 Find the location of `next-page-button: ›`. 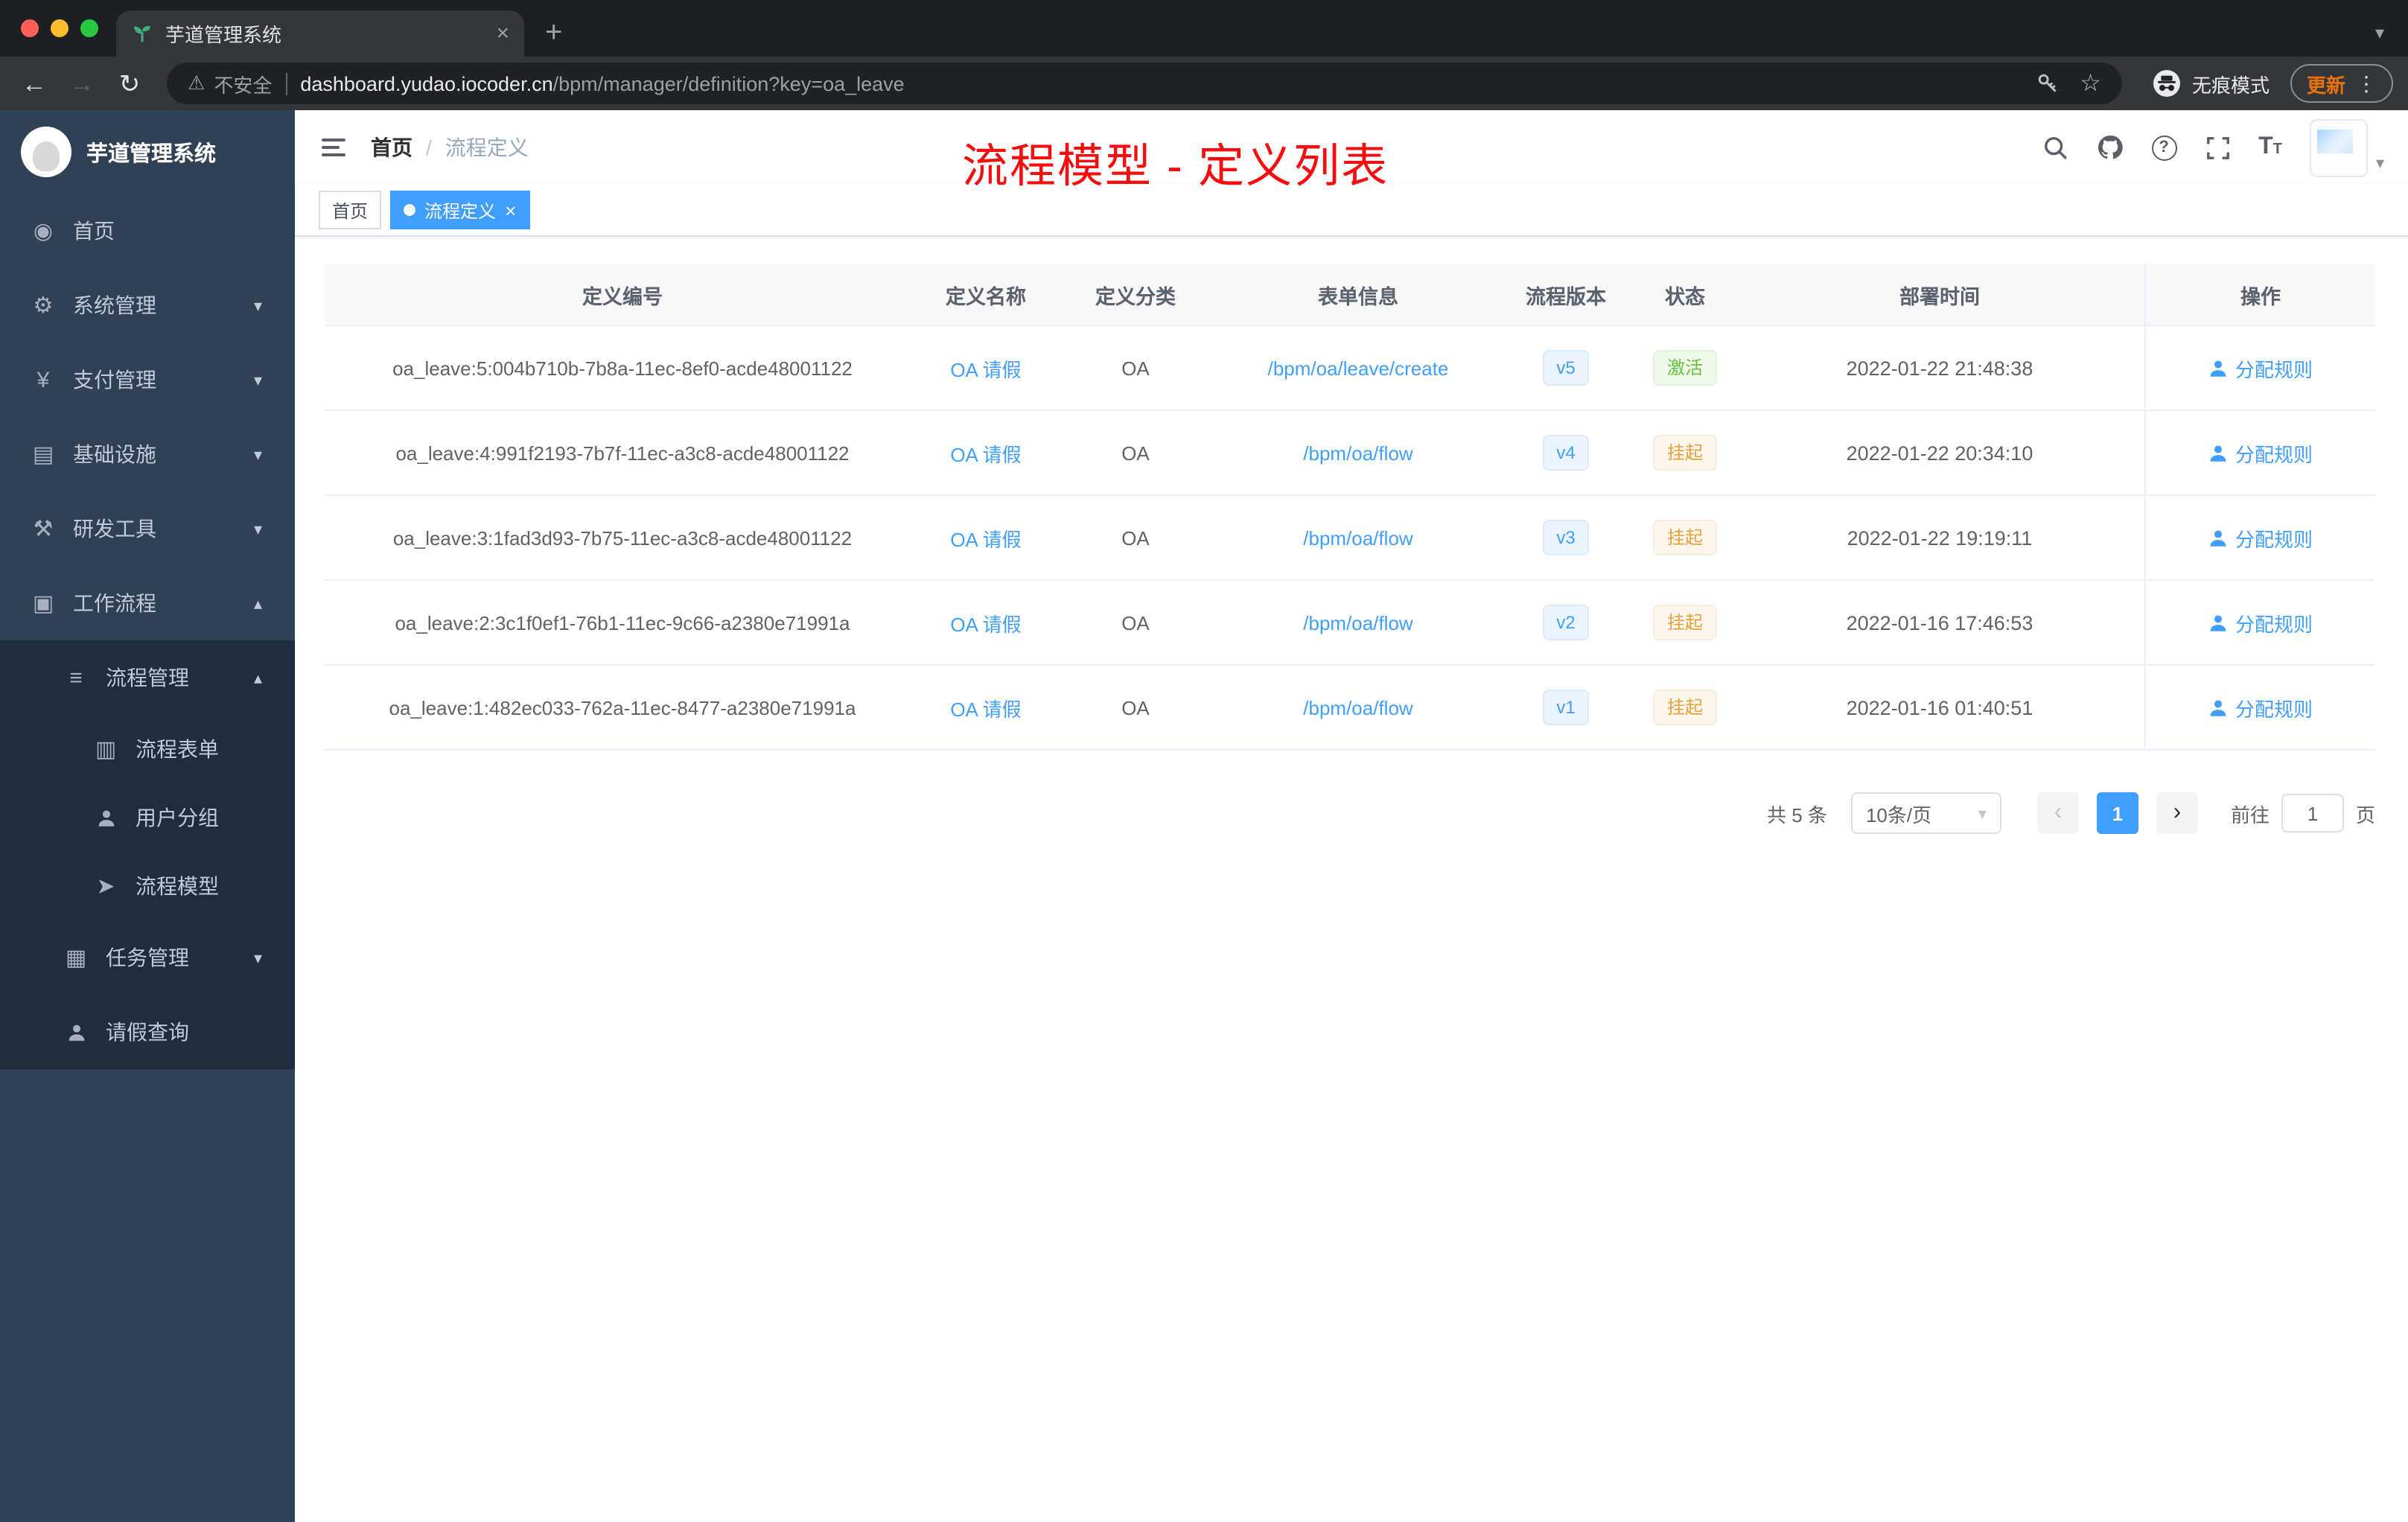

next-page-button: › is located at coordinates (2177, 813).